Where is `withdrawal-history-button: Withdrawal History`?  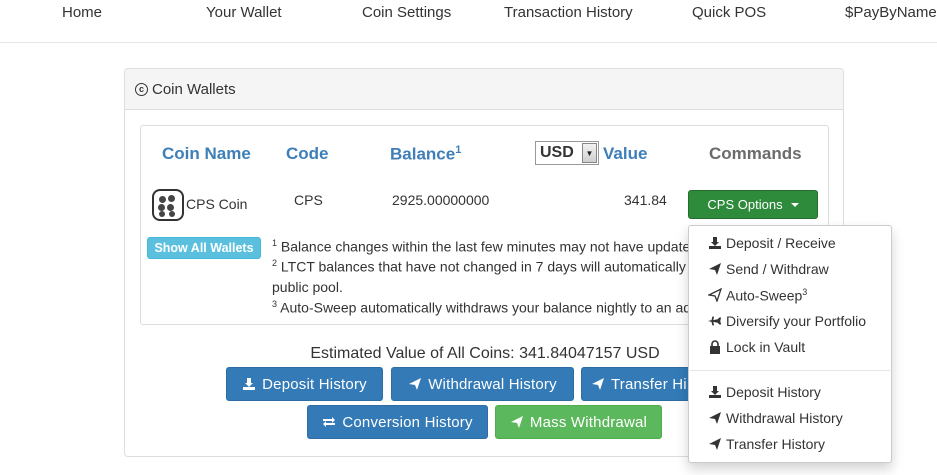
withdrawal-history-button: Withdrawal History is located at coordinates (482, 384).